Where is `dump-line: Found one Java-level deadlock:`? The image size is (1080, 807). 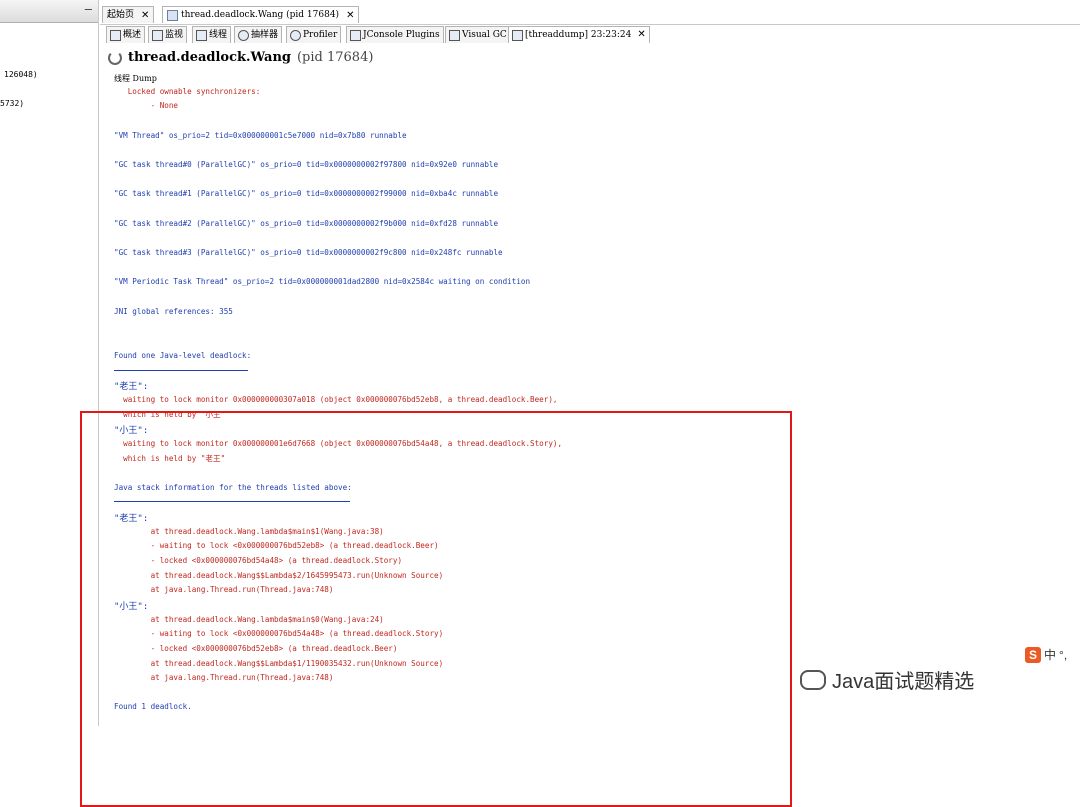 dump-line: Found one Java-level deadlock: is located at coordinates (183, 355).